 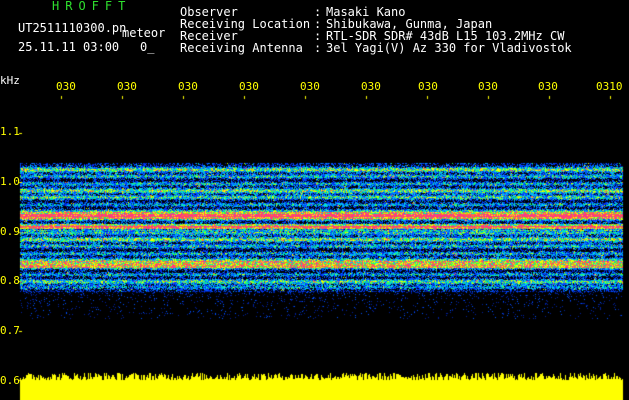 What do you see at coordinates (10, 131) in the screenshot?
I see `y-tick-label: 1.1` at bounding box center [10, 131].